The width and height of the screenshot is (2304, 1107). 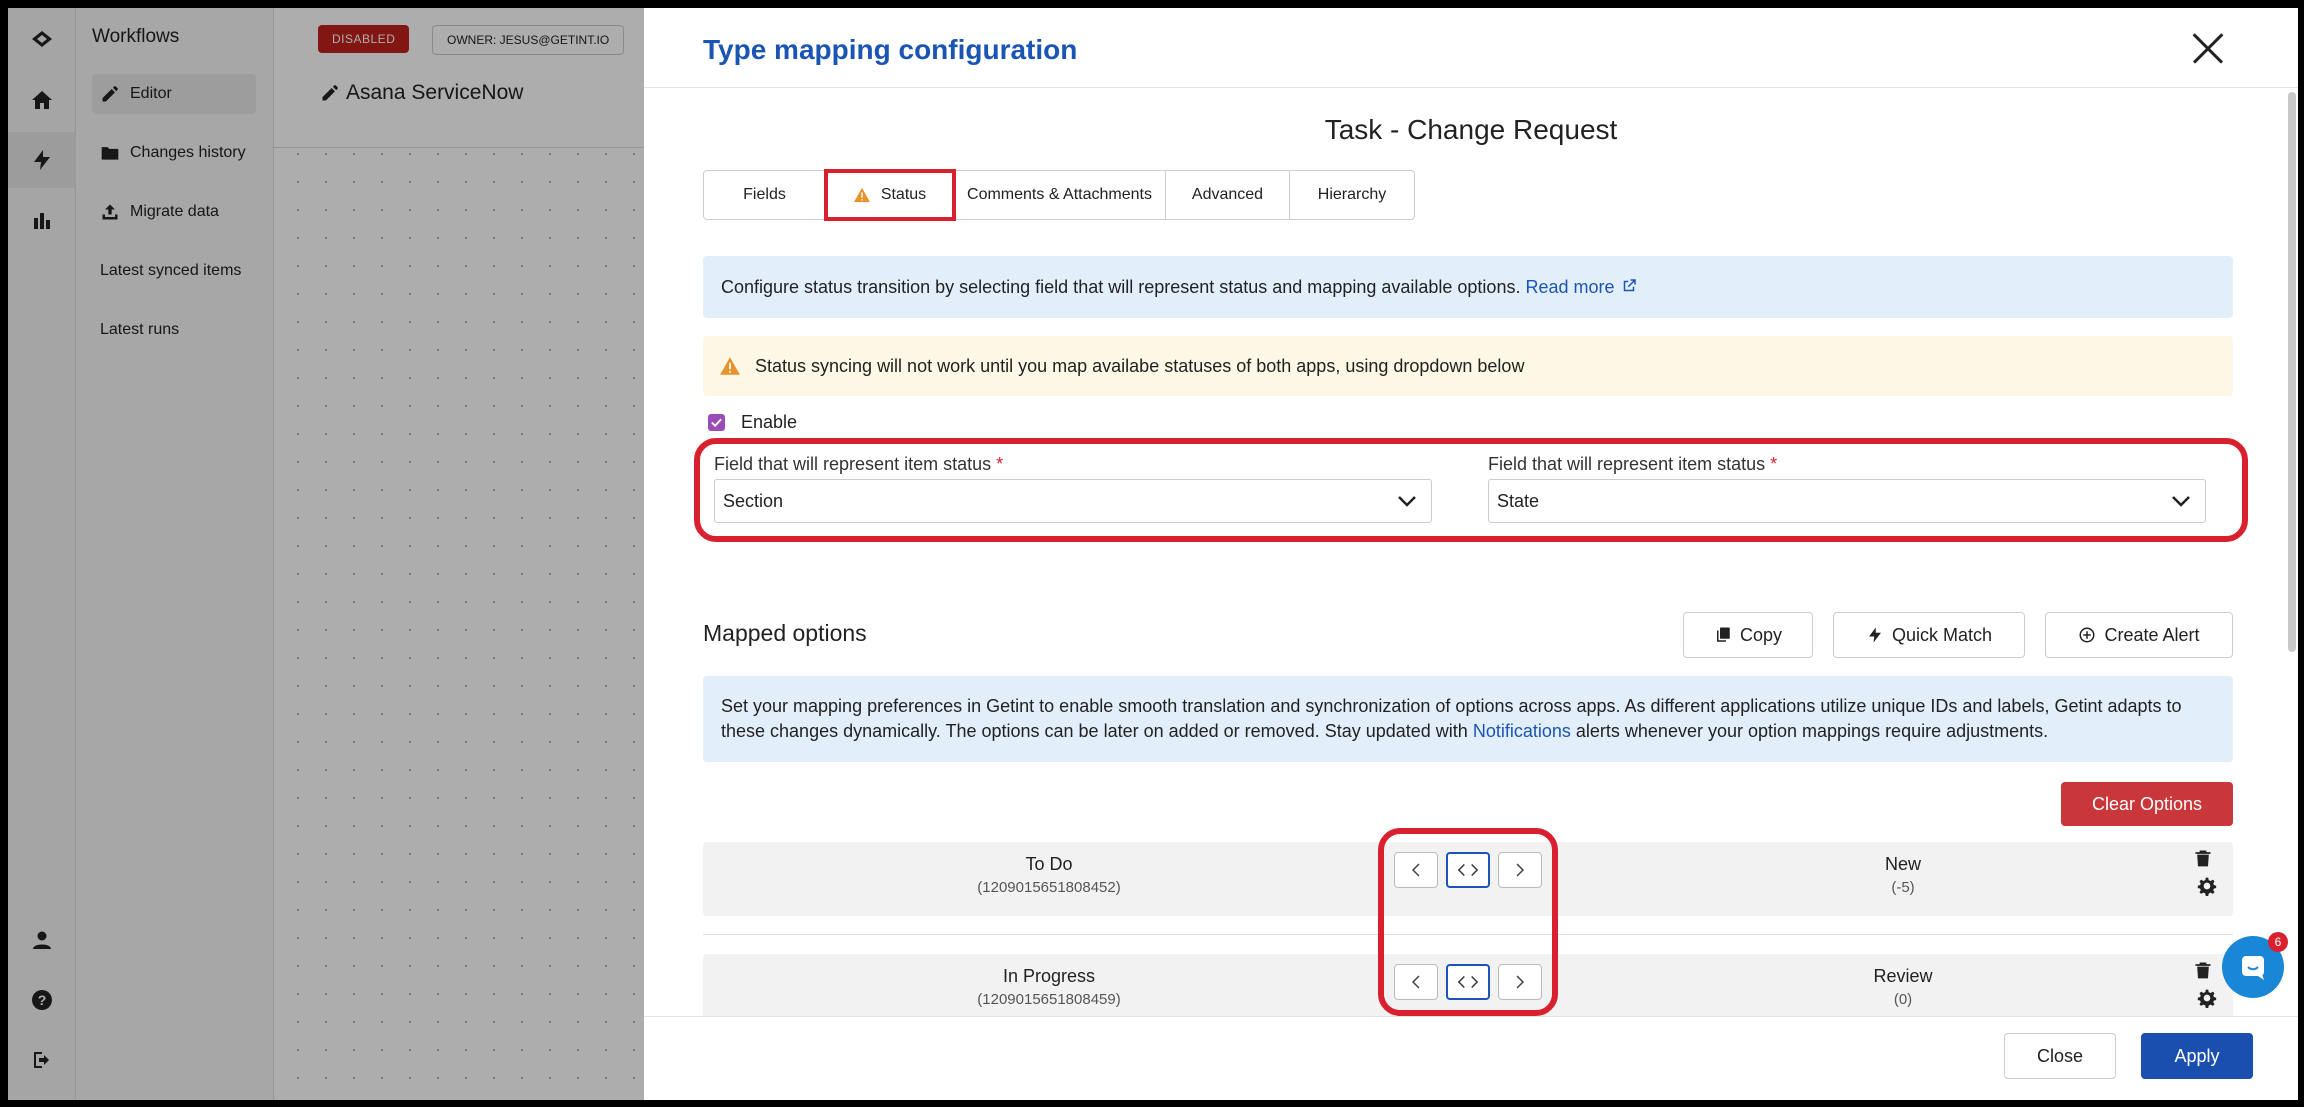 I want to click on quick-match-button: Quick Match, so click(x=1929, y=635).